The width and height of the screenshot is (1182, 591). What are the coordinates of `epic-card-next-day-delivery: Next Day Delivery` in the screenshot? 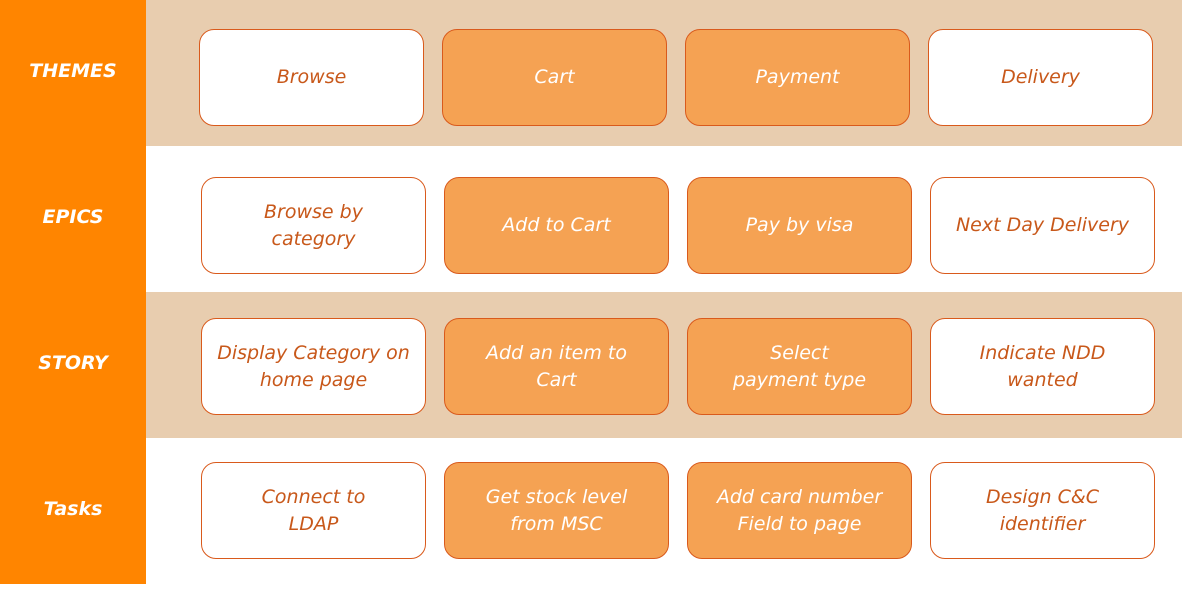 It's located at (1042, 225).